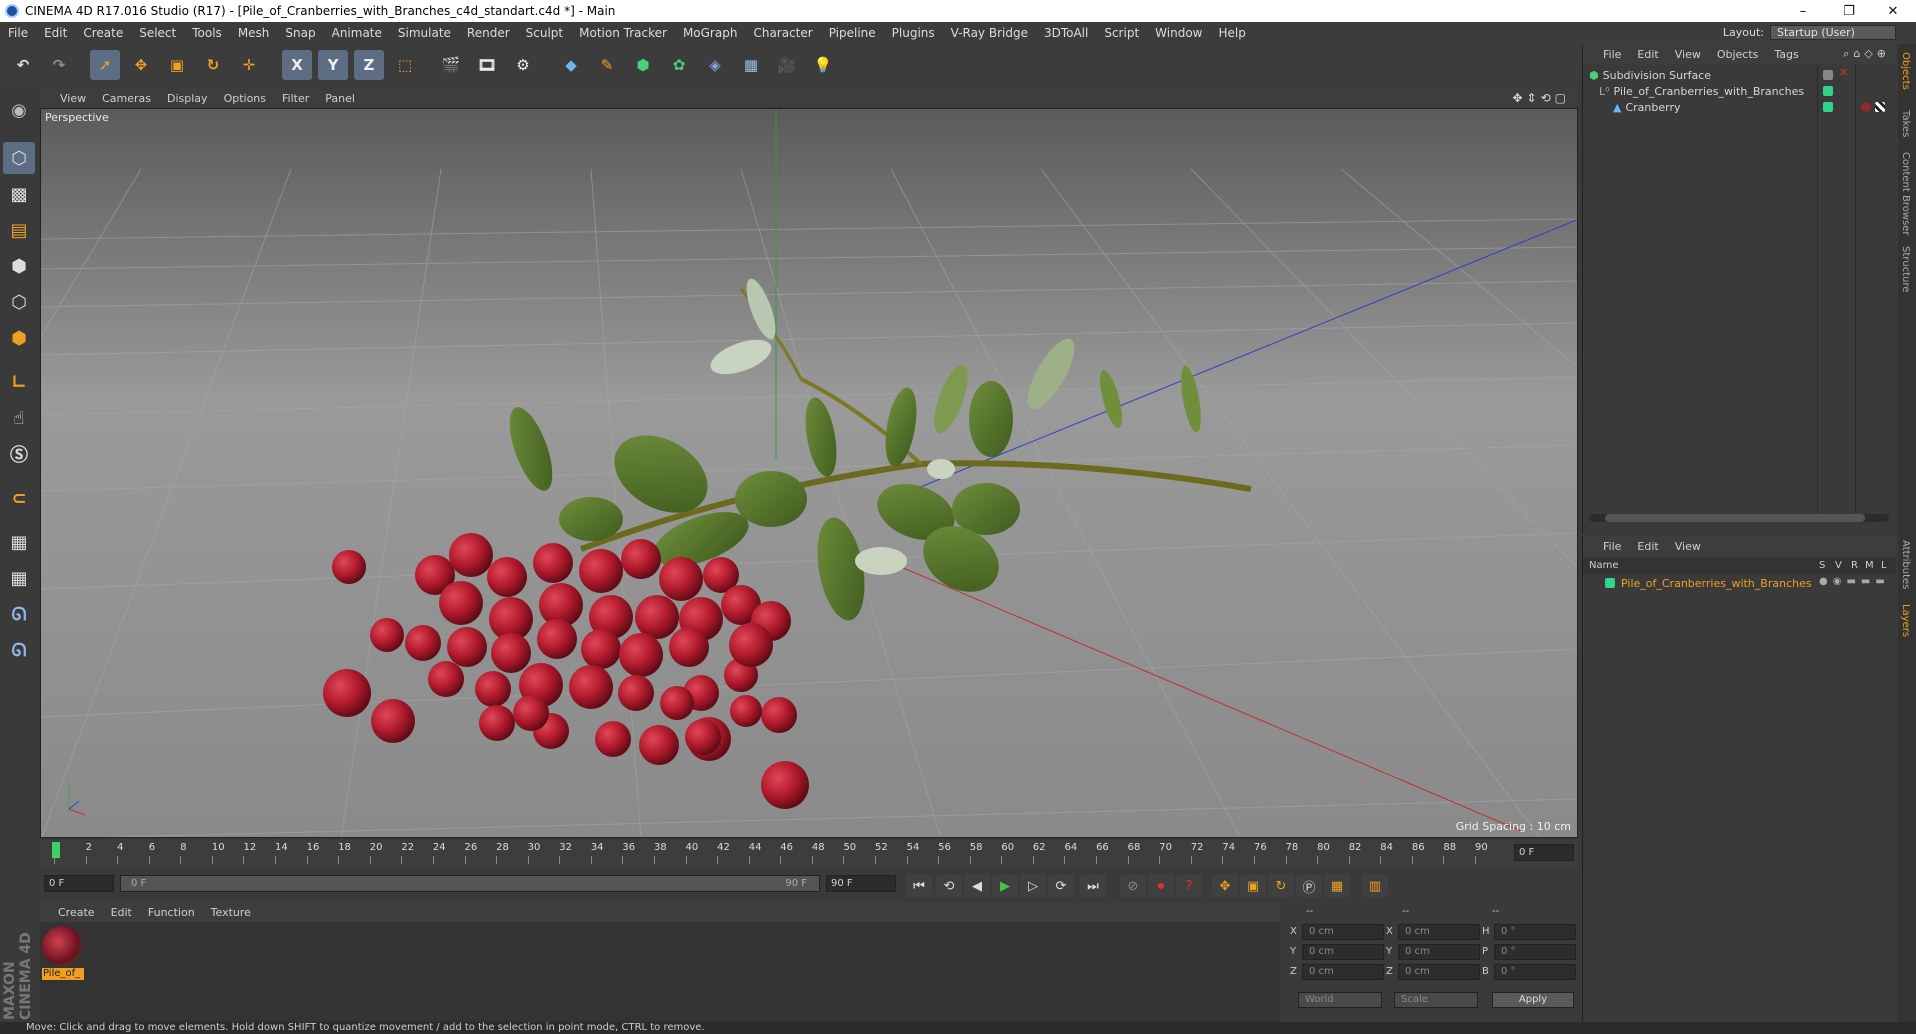 This screenshot has height=1034, width=1916. Describe the element at coordinates (73, 98) in the screenshot. I see `viewport-menu-view: View` at that location.